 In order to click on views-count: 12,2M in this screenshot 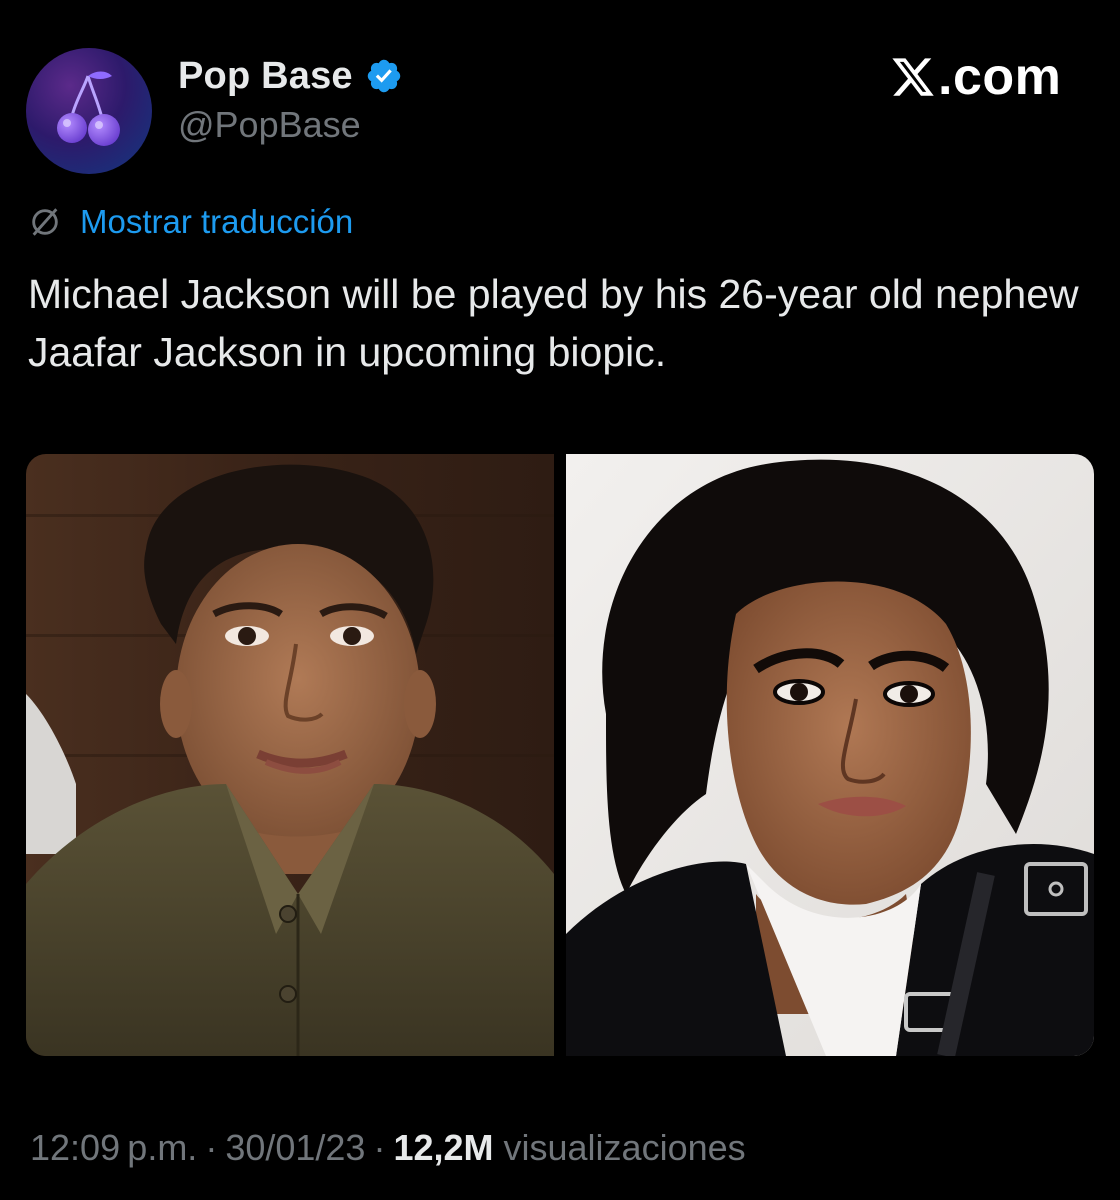, I will do `click(443, 1148)`.